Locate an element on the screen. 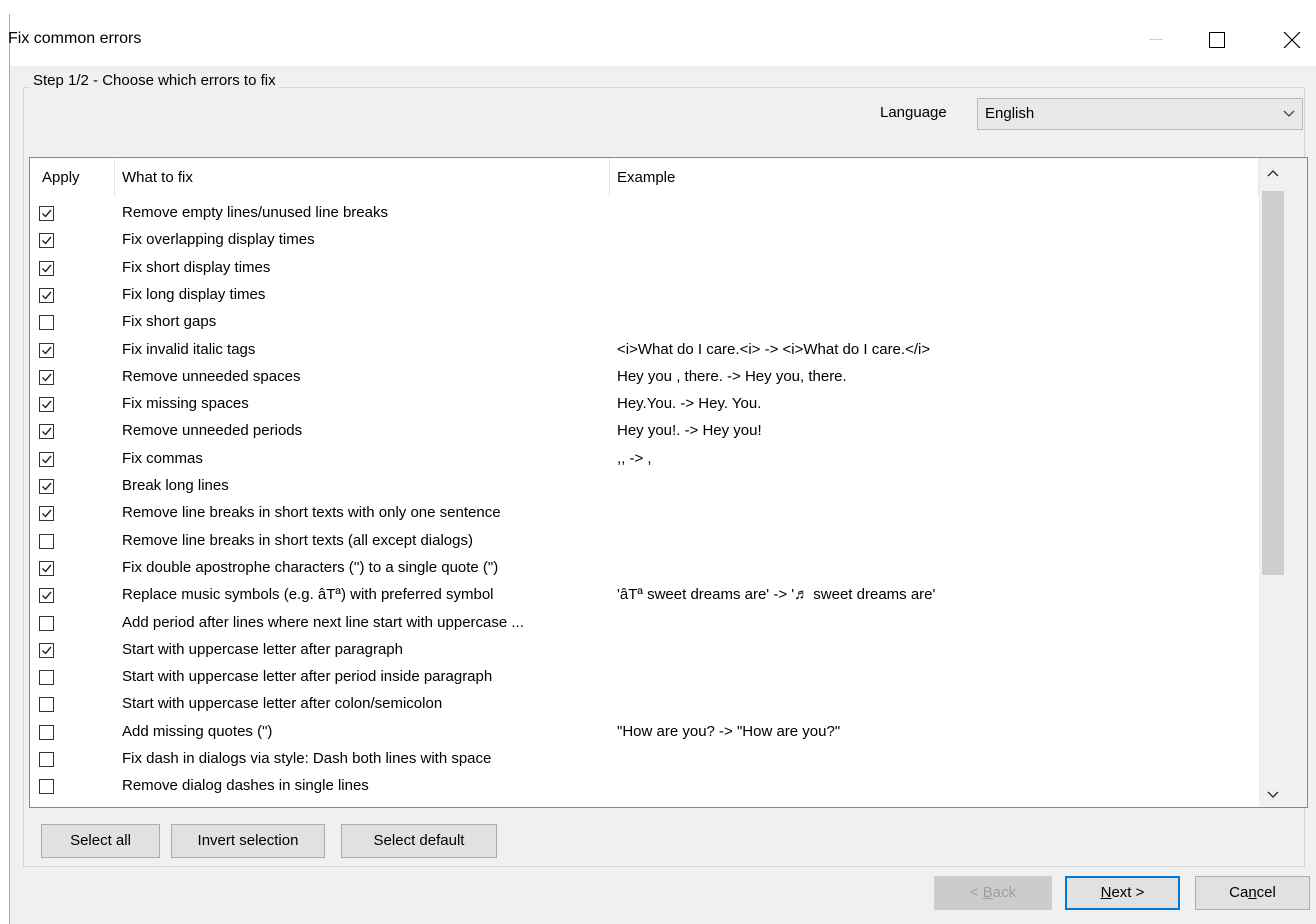 The image size is (1316, 924). column-header-what-to-fix: What to fix is located at coordinates (157, 177).